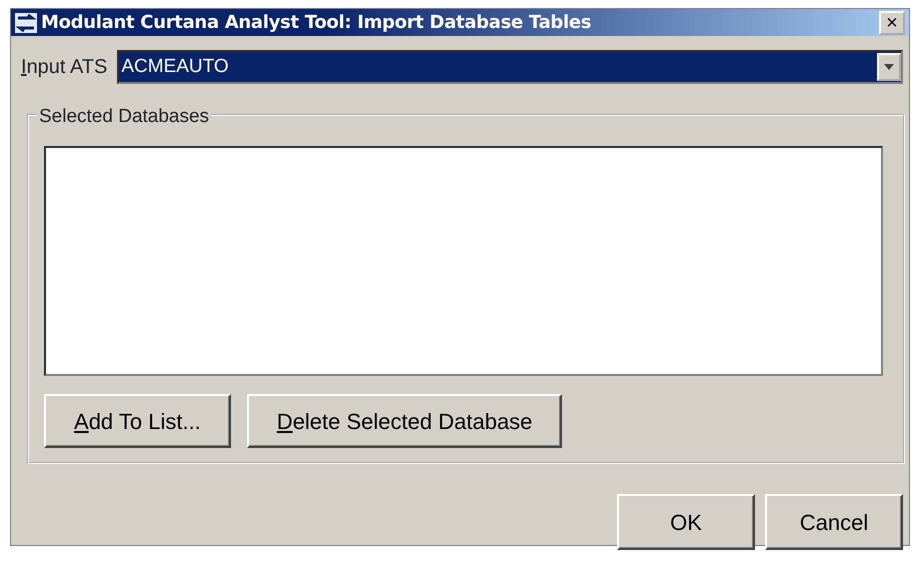 The height and width of the screenshot is (572, 917). I want to click on app-icon, so click(26, 22).